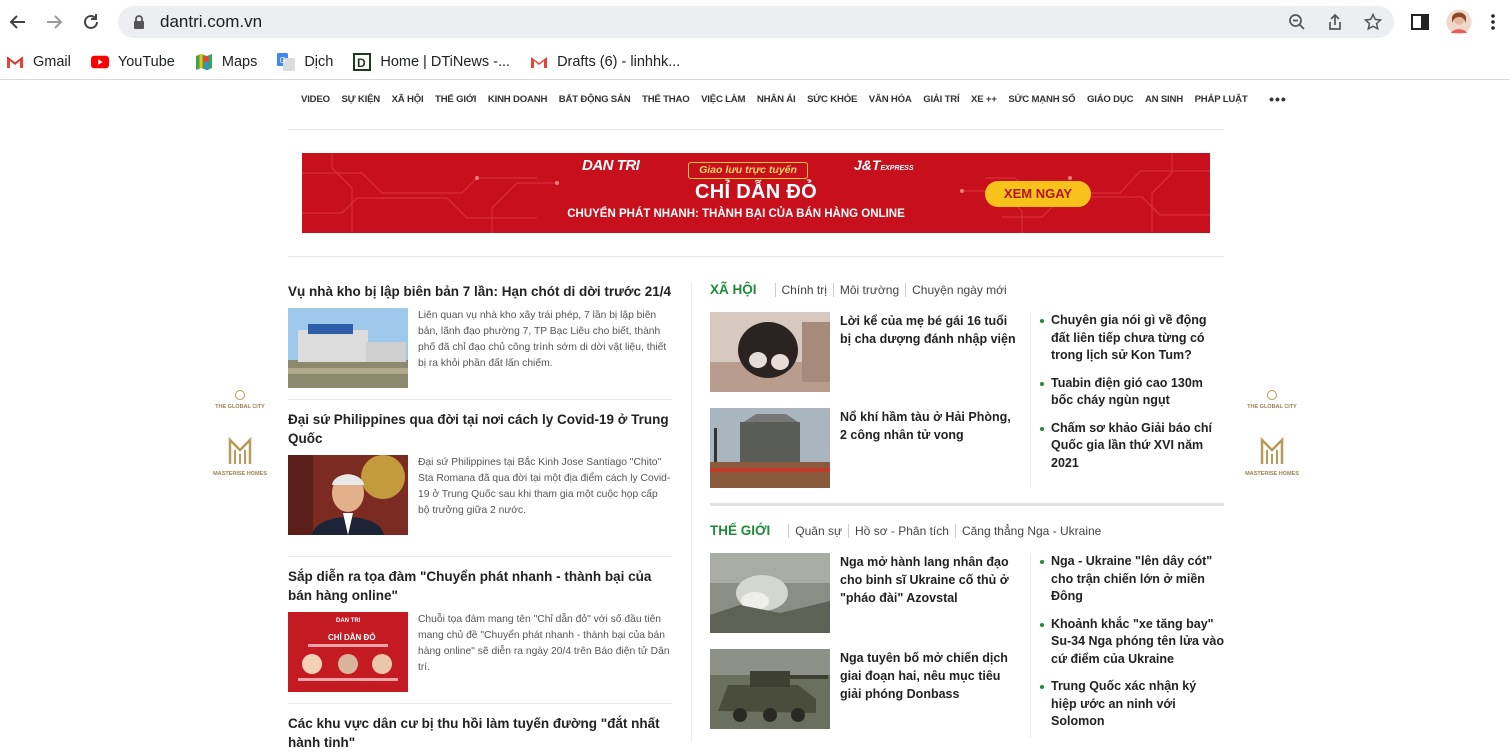  I want to click on share-icon, so click(1335, 21).